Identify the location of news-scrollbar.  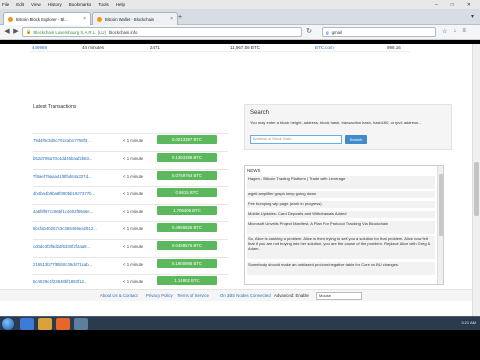
(440, 225).